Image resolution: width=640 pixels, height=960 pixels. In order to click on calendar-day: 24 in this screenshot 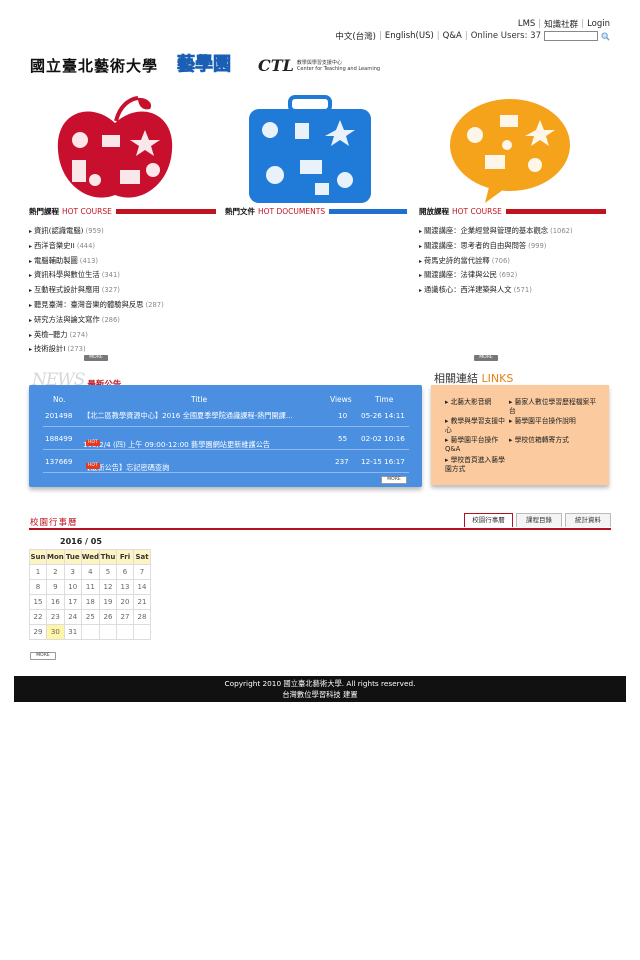, I will do `click(72, 617)`.